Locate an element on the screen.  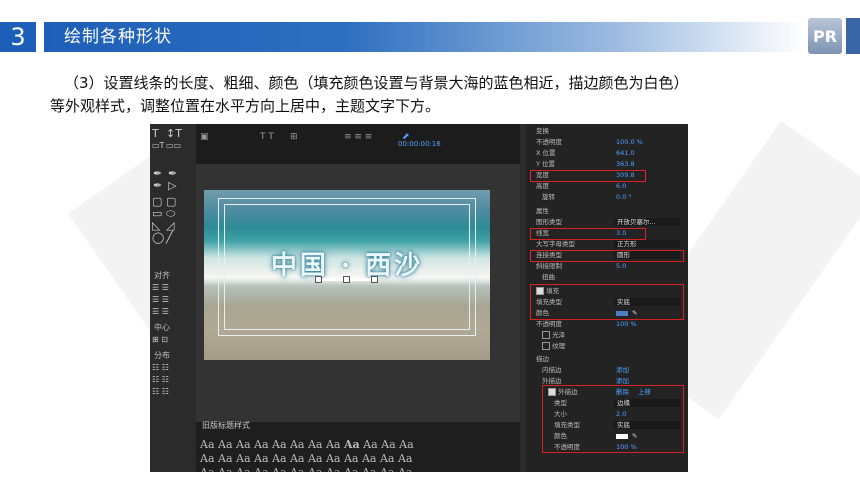
line-tool-icon: ╱ is located at coordinates (169, 237).